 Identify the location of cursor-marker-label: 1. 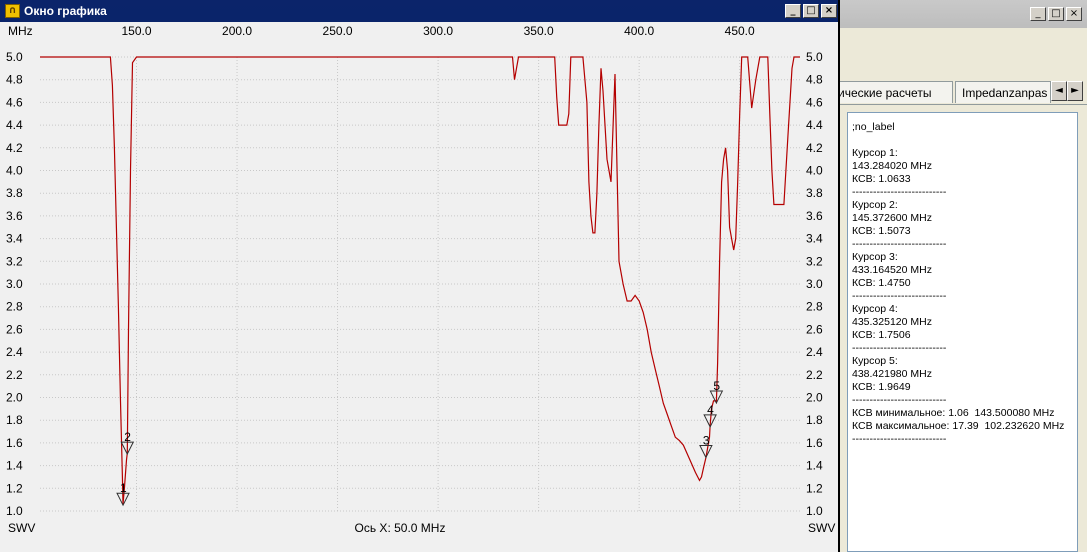
(123, 488).